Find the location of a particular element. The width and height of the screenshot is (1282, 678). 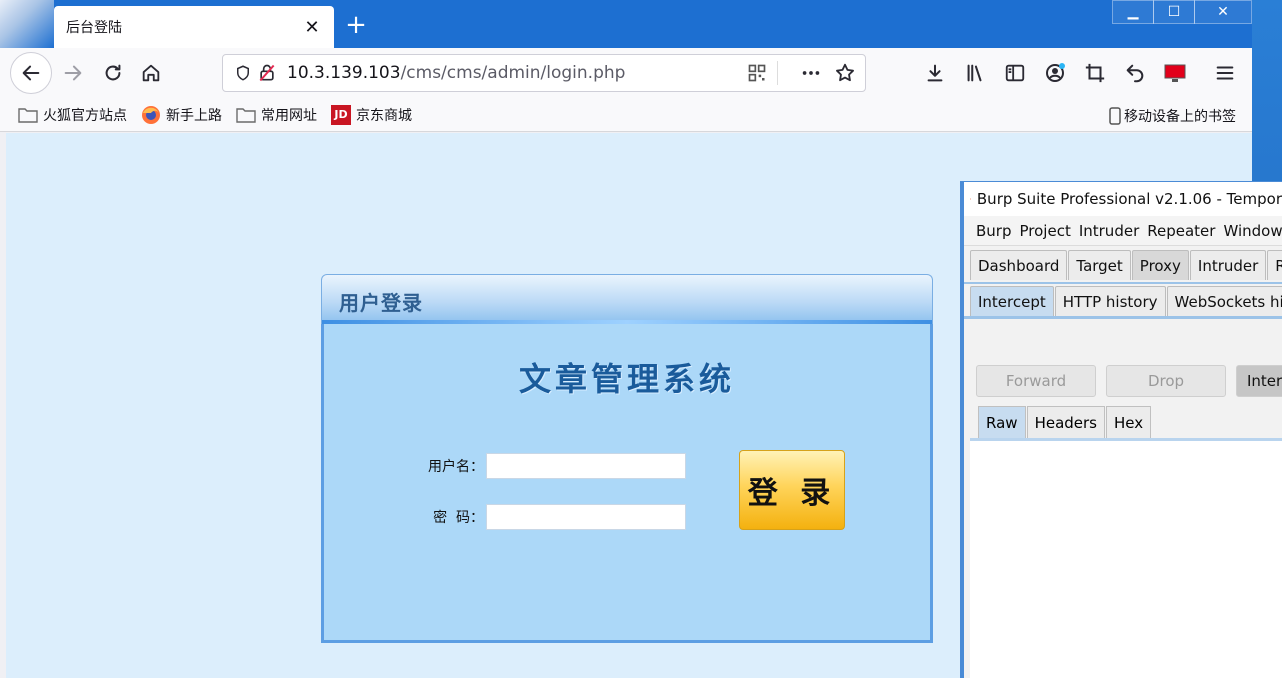

toolbar-right is located at coordinates (1080, 73).